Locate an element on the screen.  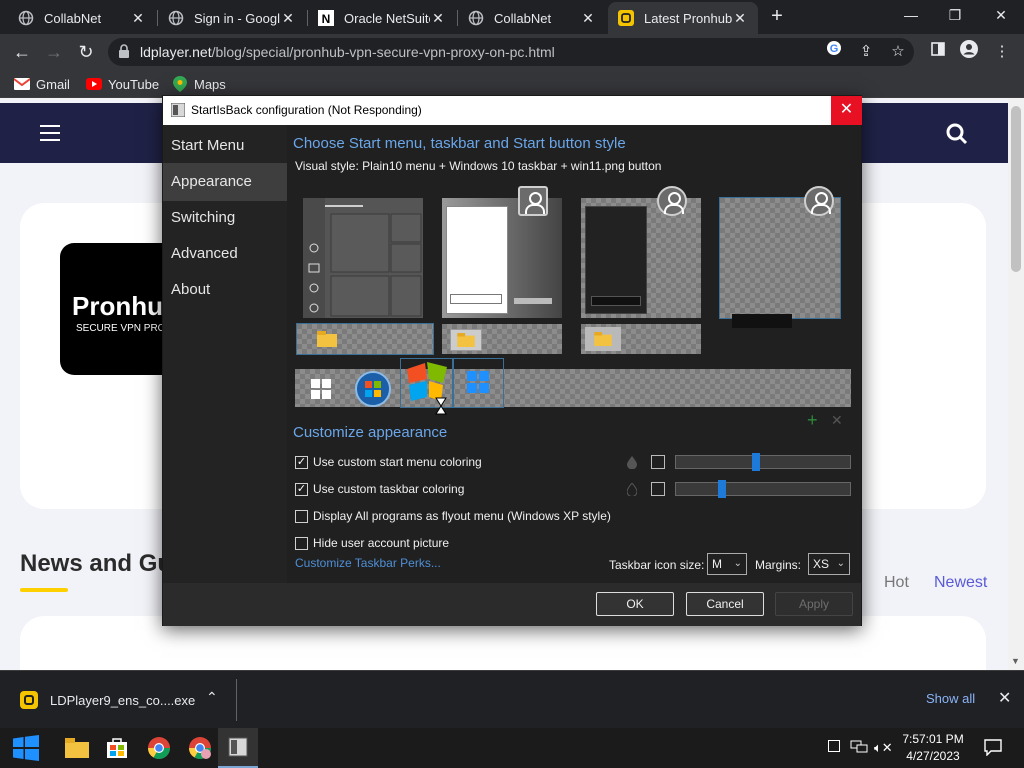
taskbar-style-windows10-selected is located at coordinates (365, 339).